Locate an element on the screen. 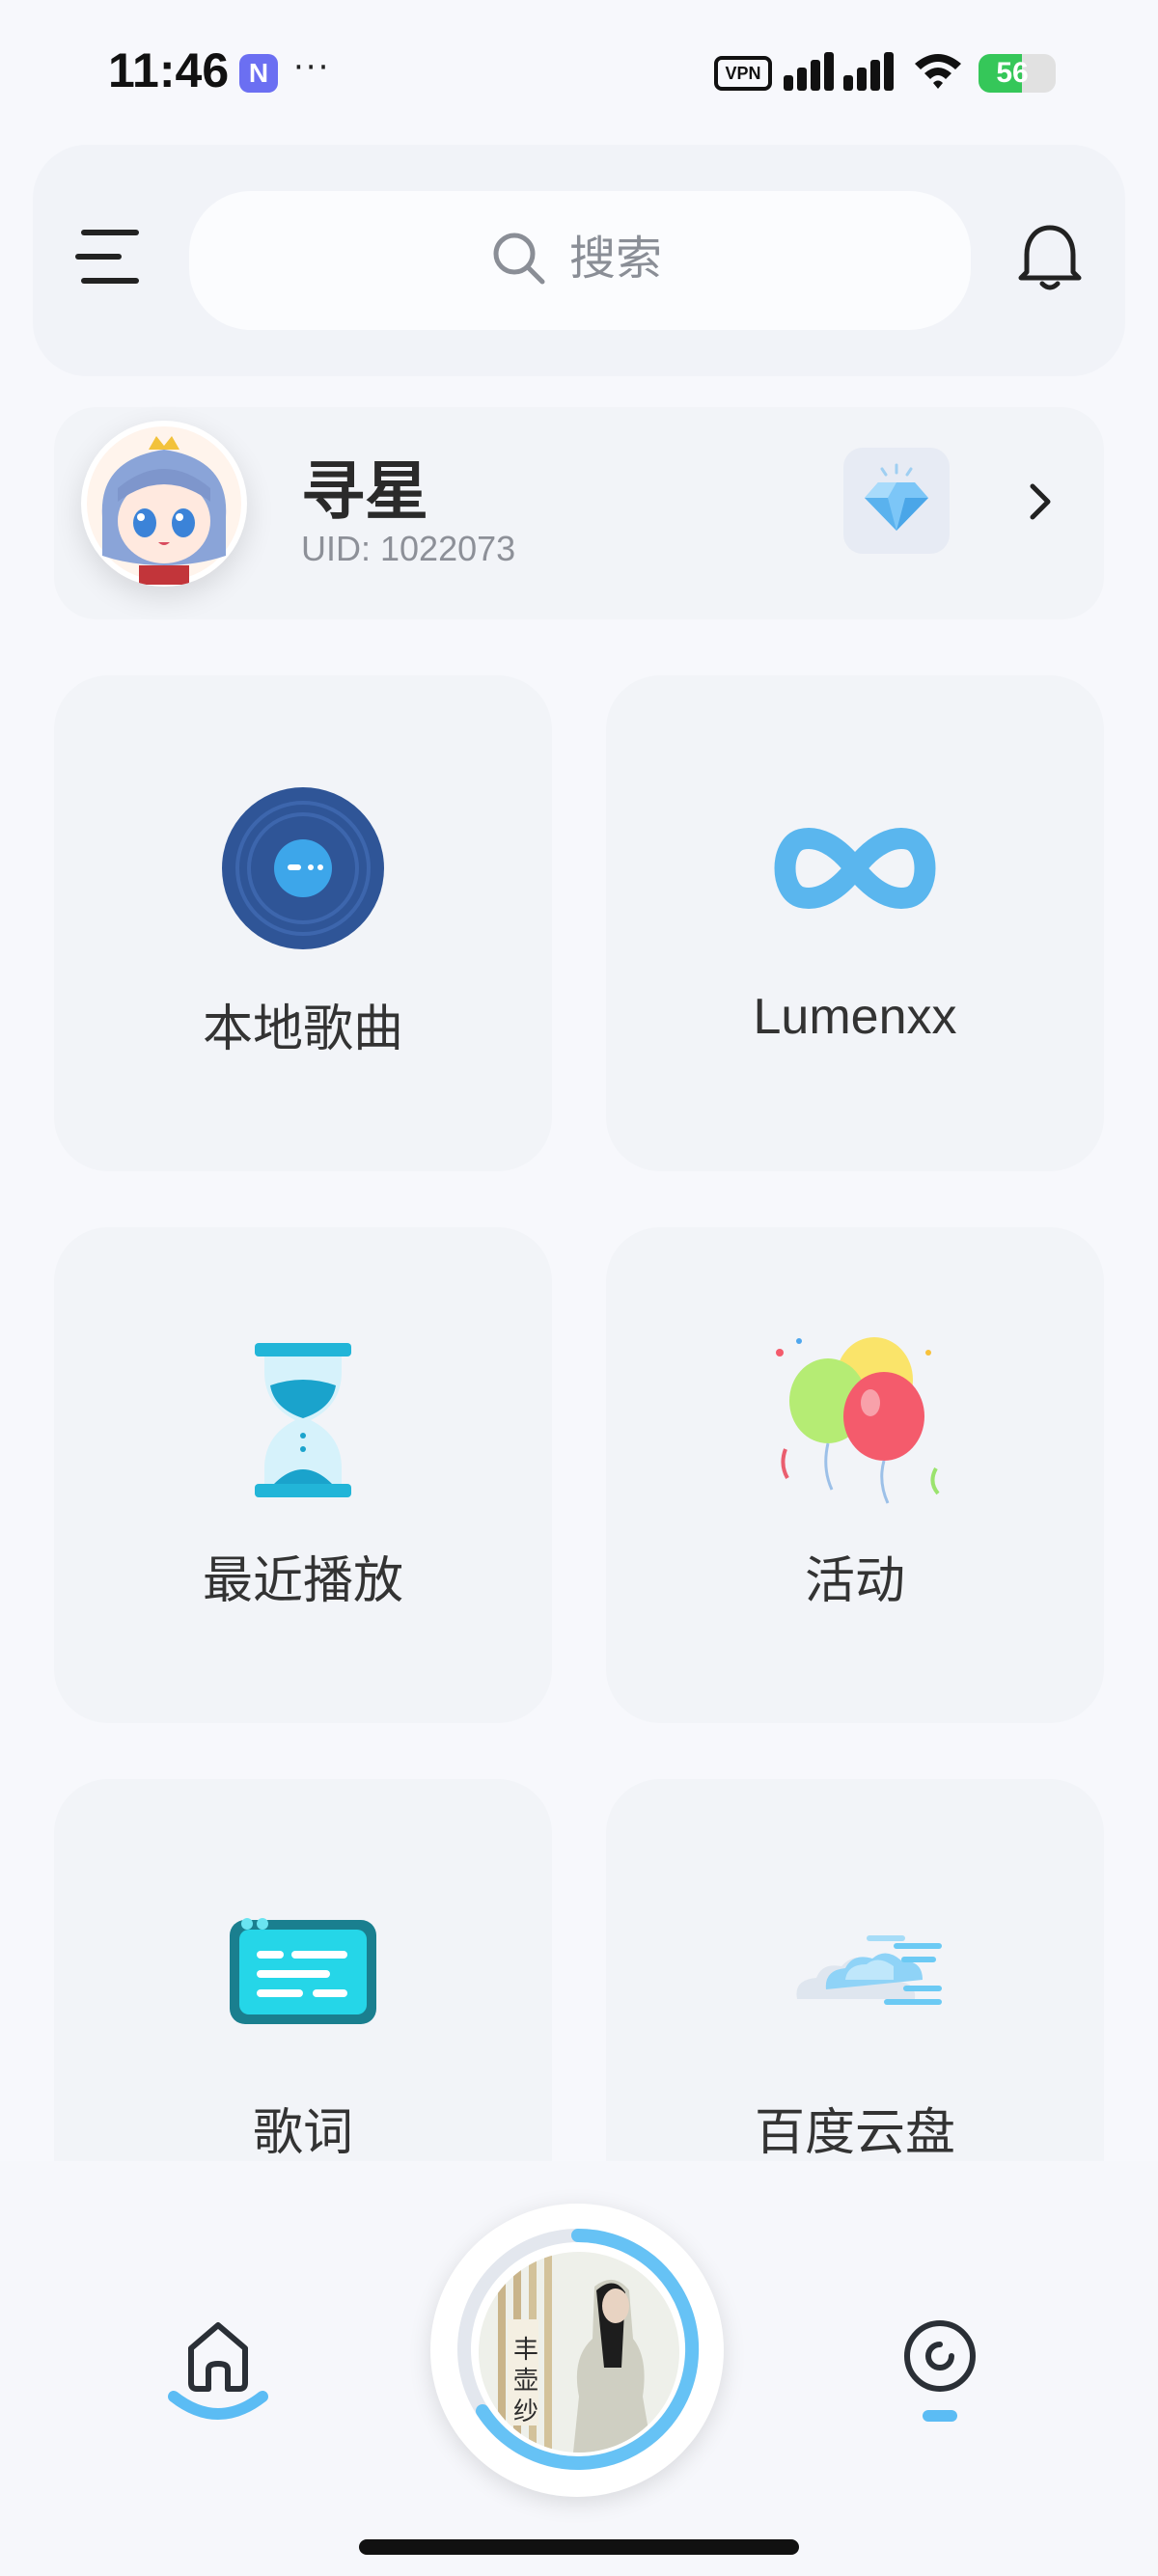 The image size is (1158, 2576). tile-label: 本地歌曲 is located at coordinates (302, 1029).